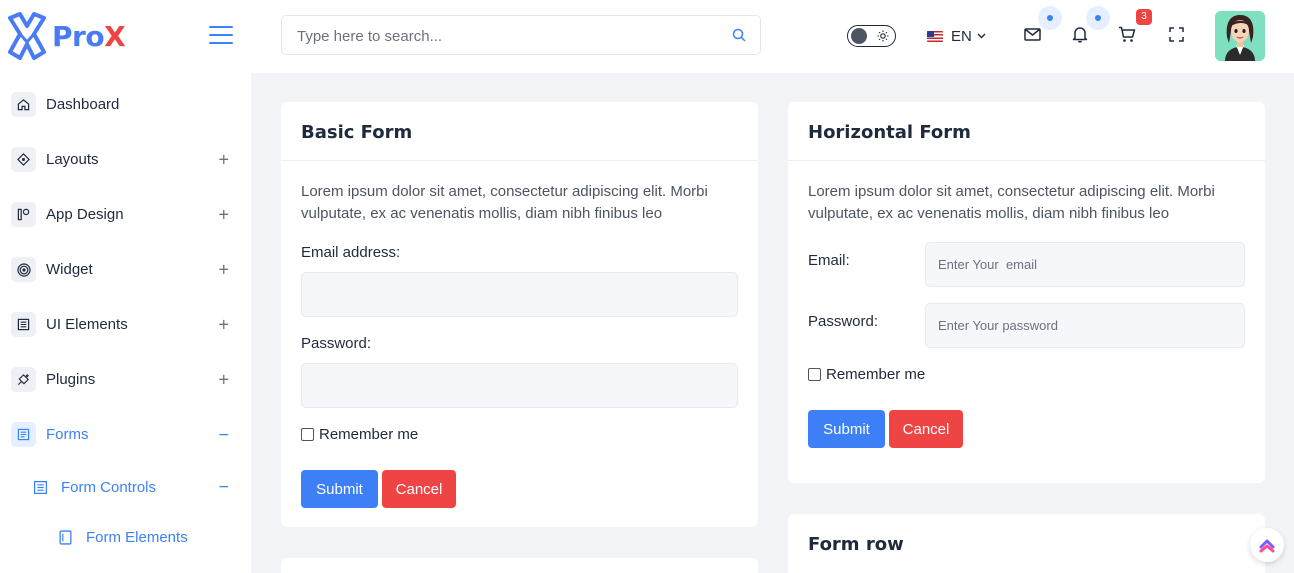 This screenshot has width=1294, height=573. I want to click on cart-icon, so click(1127, 34).